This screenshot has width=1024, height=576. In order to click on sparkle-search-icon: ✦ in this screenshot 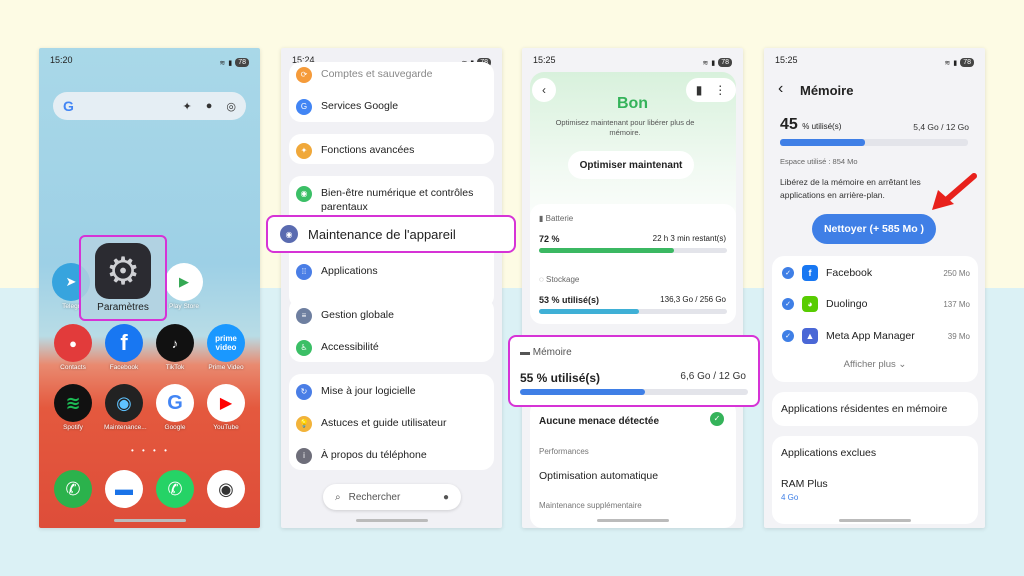, I will do `click(187, 106)`.